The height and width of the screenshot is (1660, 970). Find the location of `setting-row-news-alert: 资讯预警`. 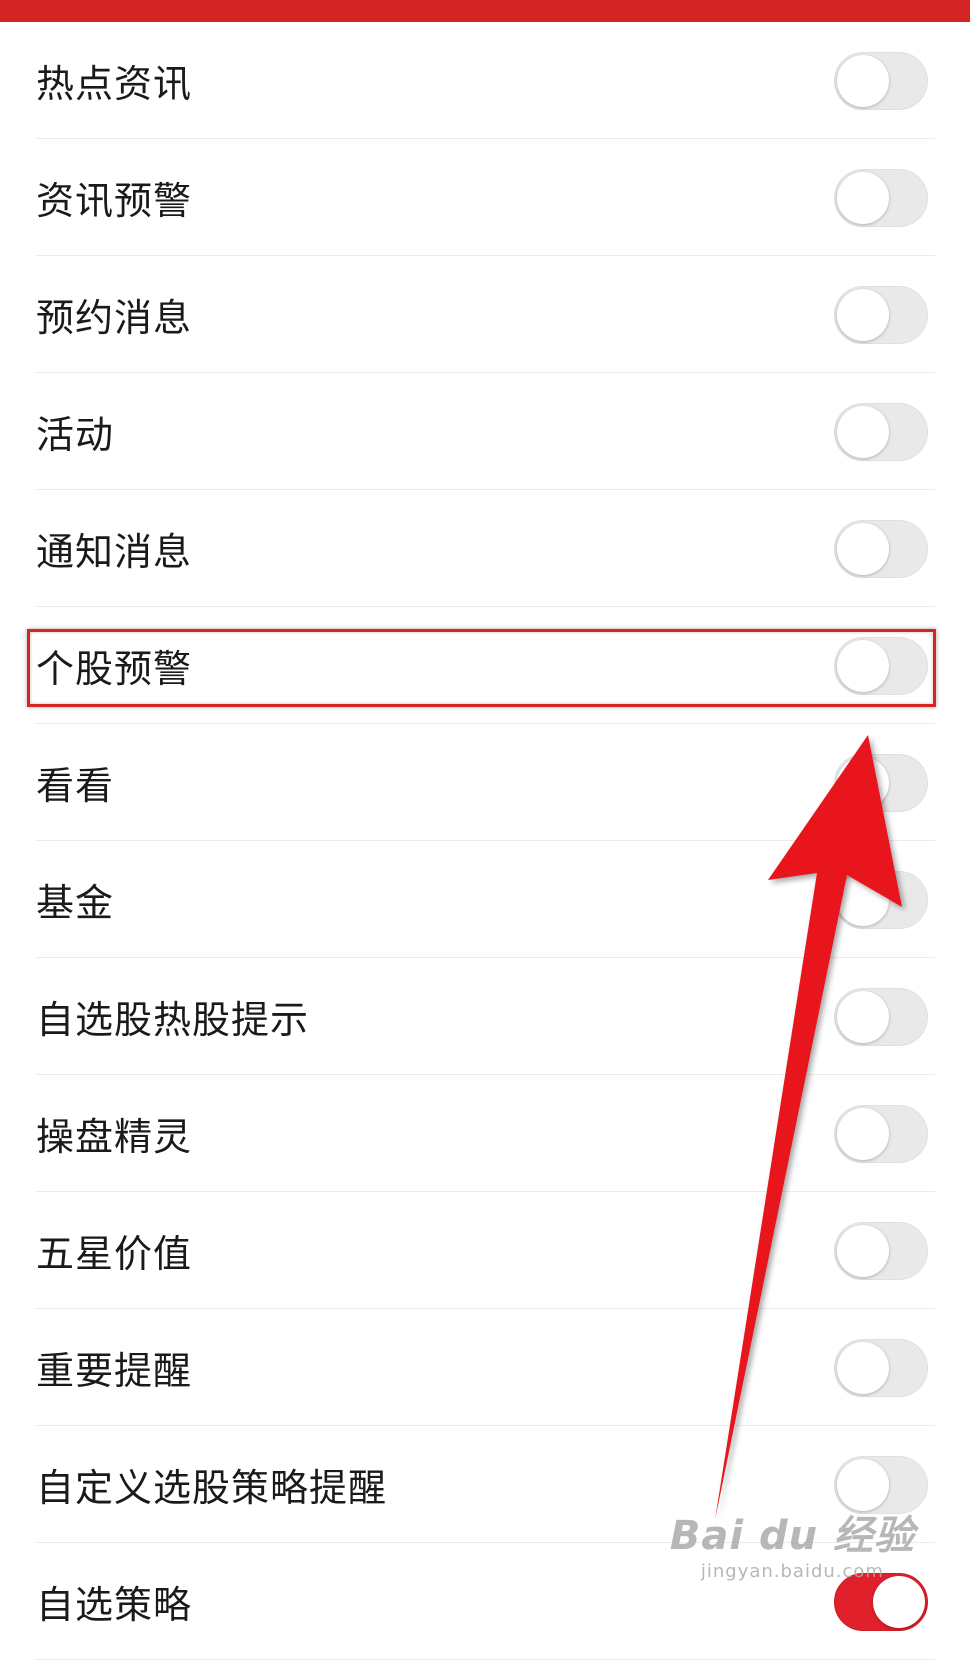

setting-row-news-alert: 资讯预警 is located at coordinates (485, 197).